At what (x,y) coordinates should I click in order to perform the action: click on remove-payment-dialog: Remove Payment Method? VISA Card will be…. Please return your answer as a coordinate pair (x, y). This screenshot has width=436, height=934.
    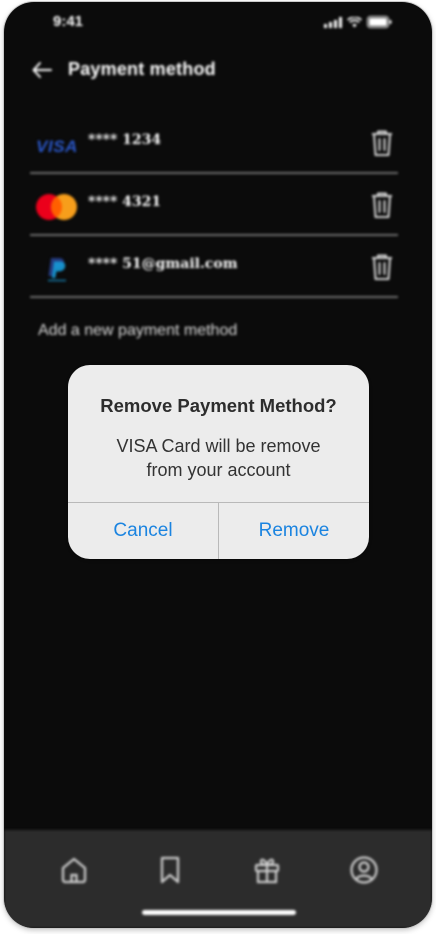
    Looking at the image, I should click on (218, 462).